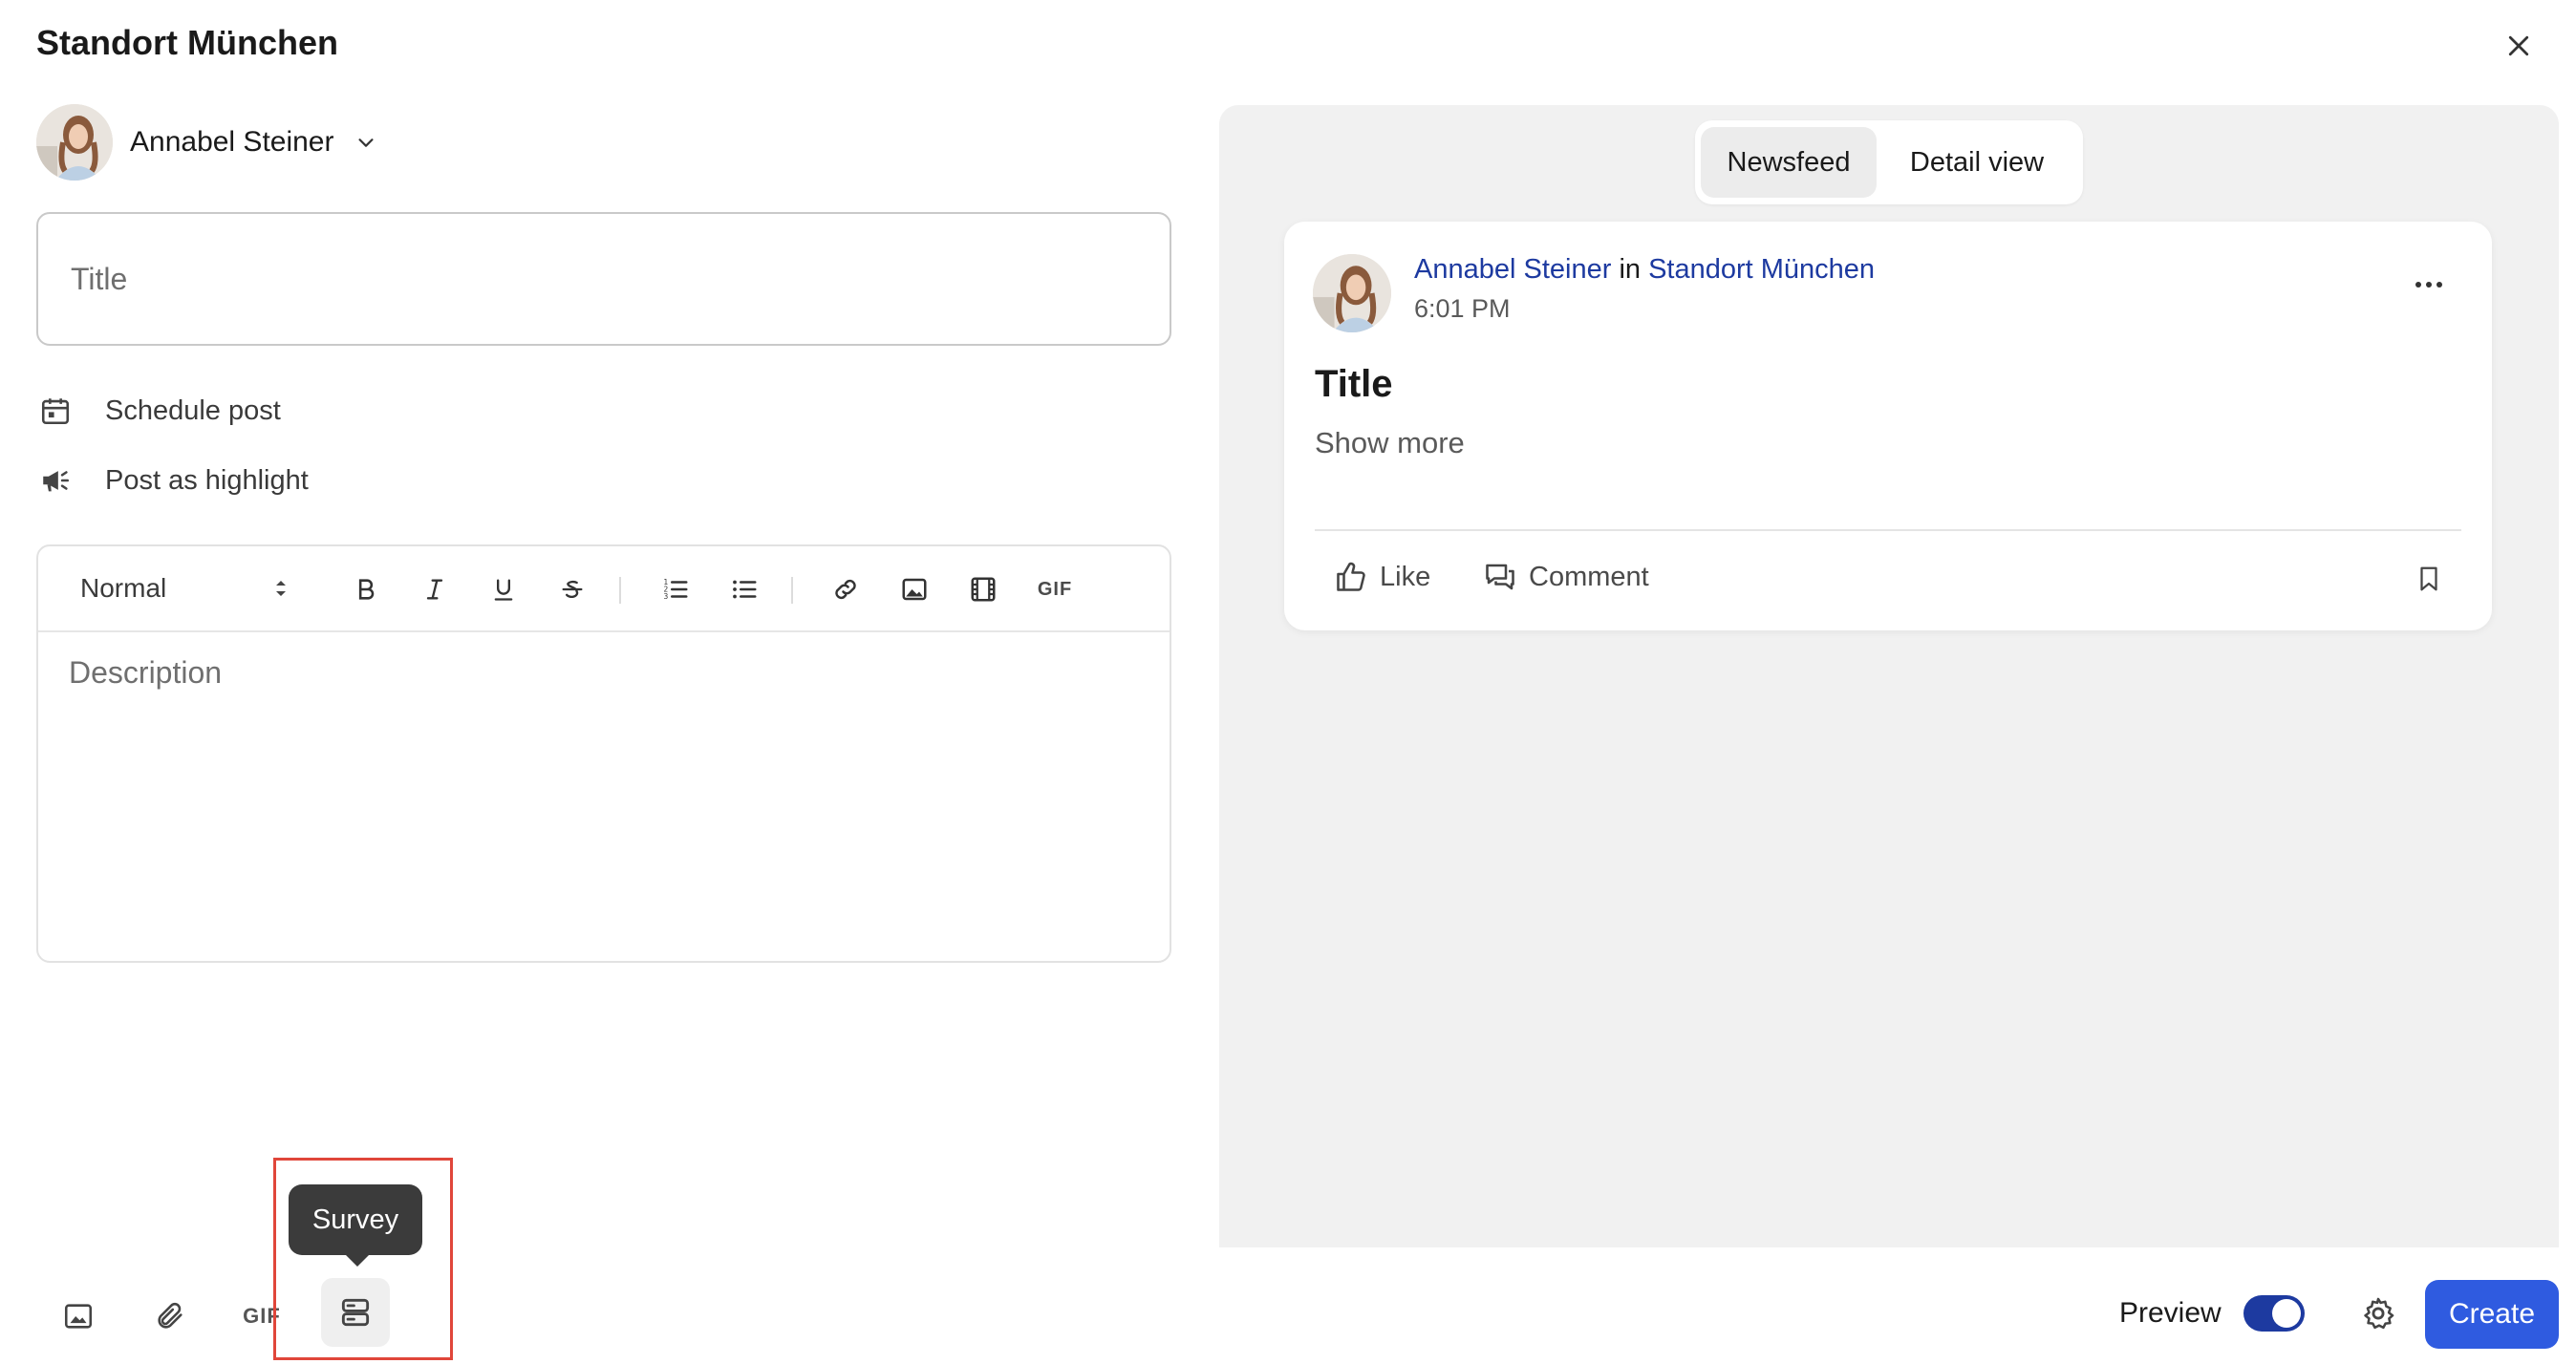  I want to click on ordered-list-icon: 123, so click(676, 589).